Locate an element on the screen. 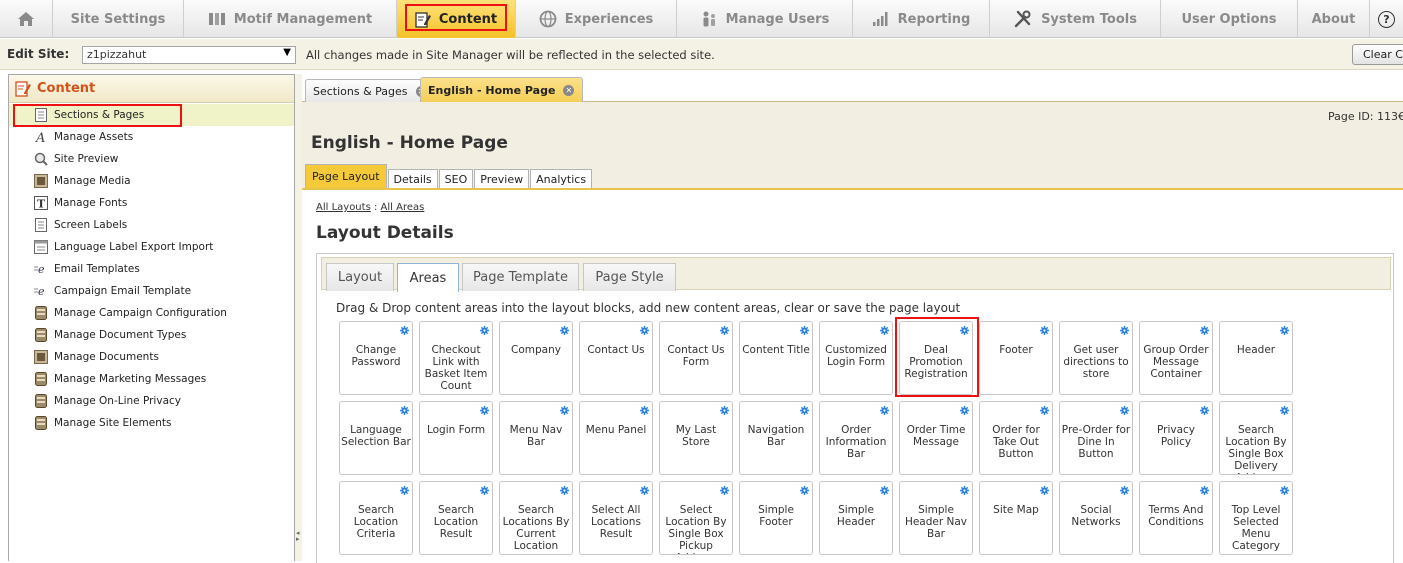  content-area-tile: Top Level Selected Menu Category is located at coordinates (1256, 518).